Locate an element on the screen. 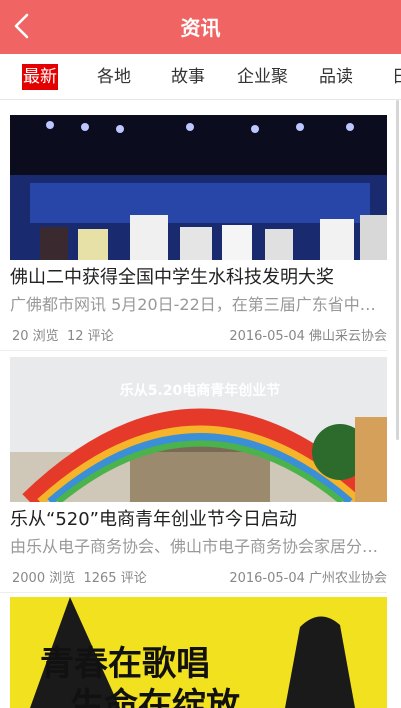  view-count: 2000 浏览 is located at coordinates (44, 578).